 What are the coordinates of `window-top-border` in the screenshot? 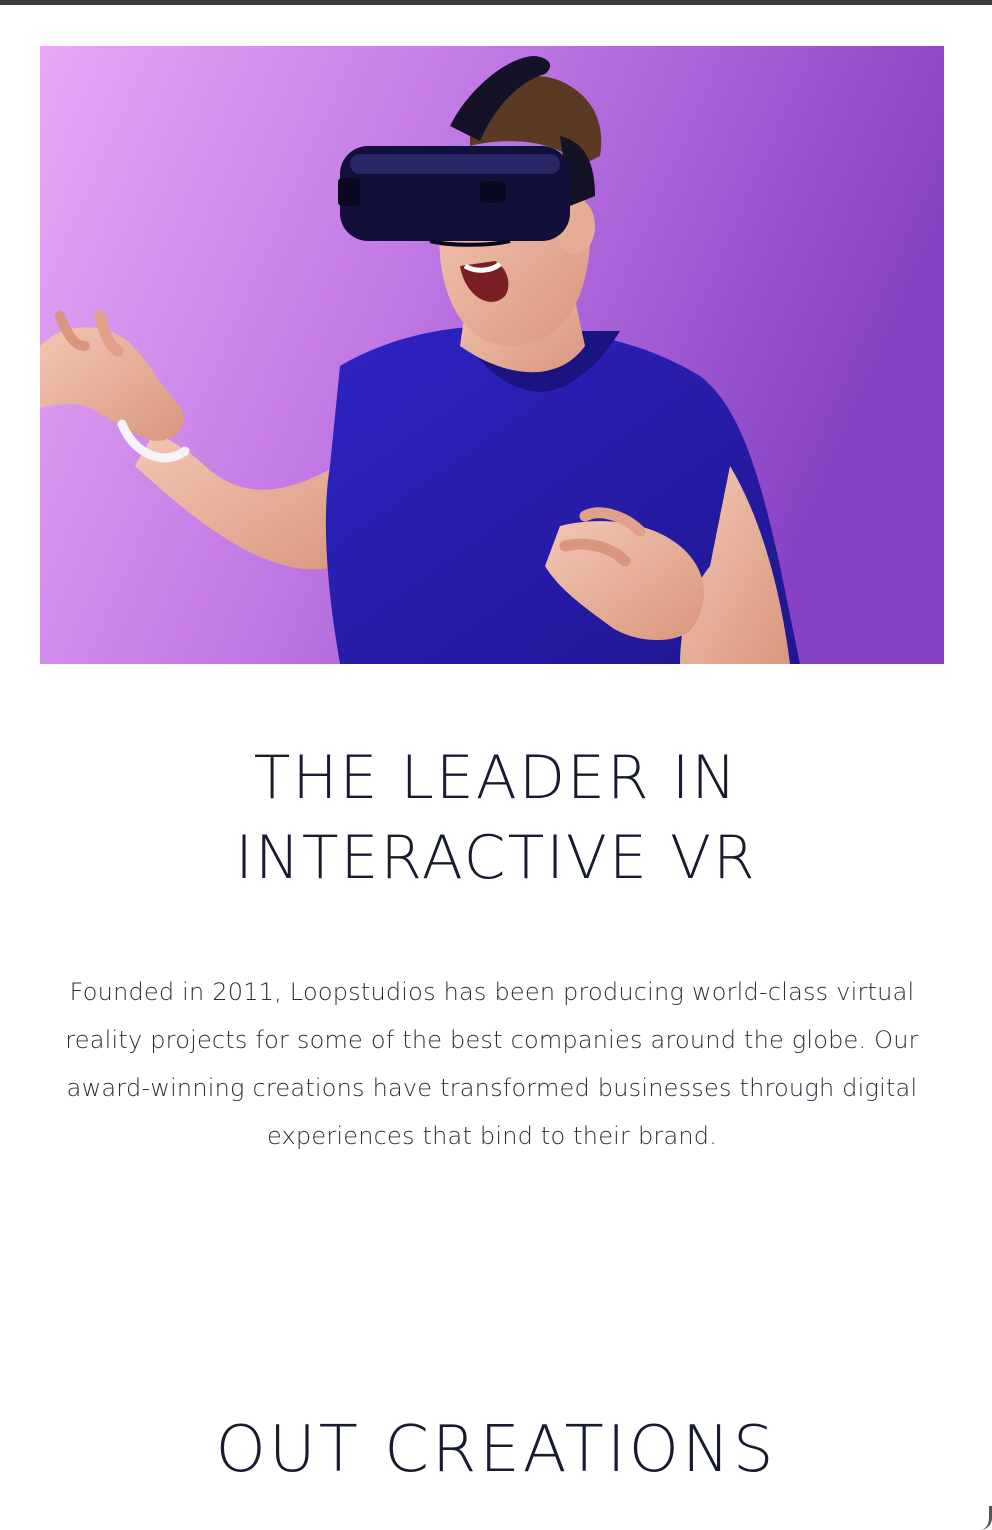 It's located at (496, 2).